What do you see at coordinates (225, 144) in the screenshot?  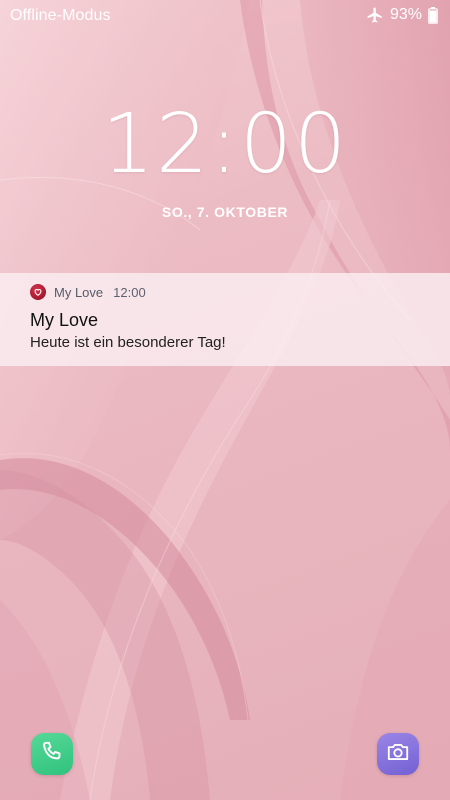 I see `lockscreen-clock: 12:00` at bounding box center [225, 144].